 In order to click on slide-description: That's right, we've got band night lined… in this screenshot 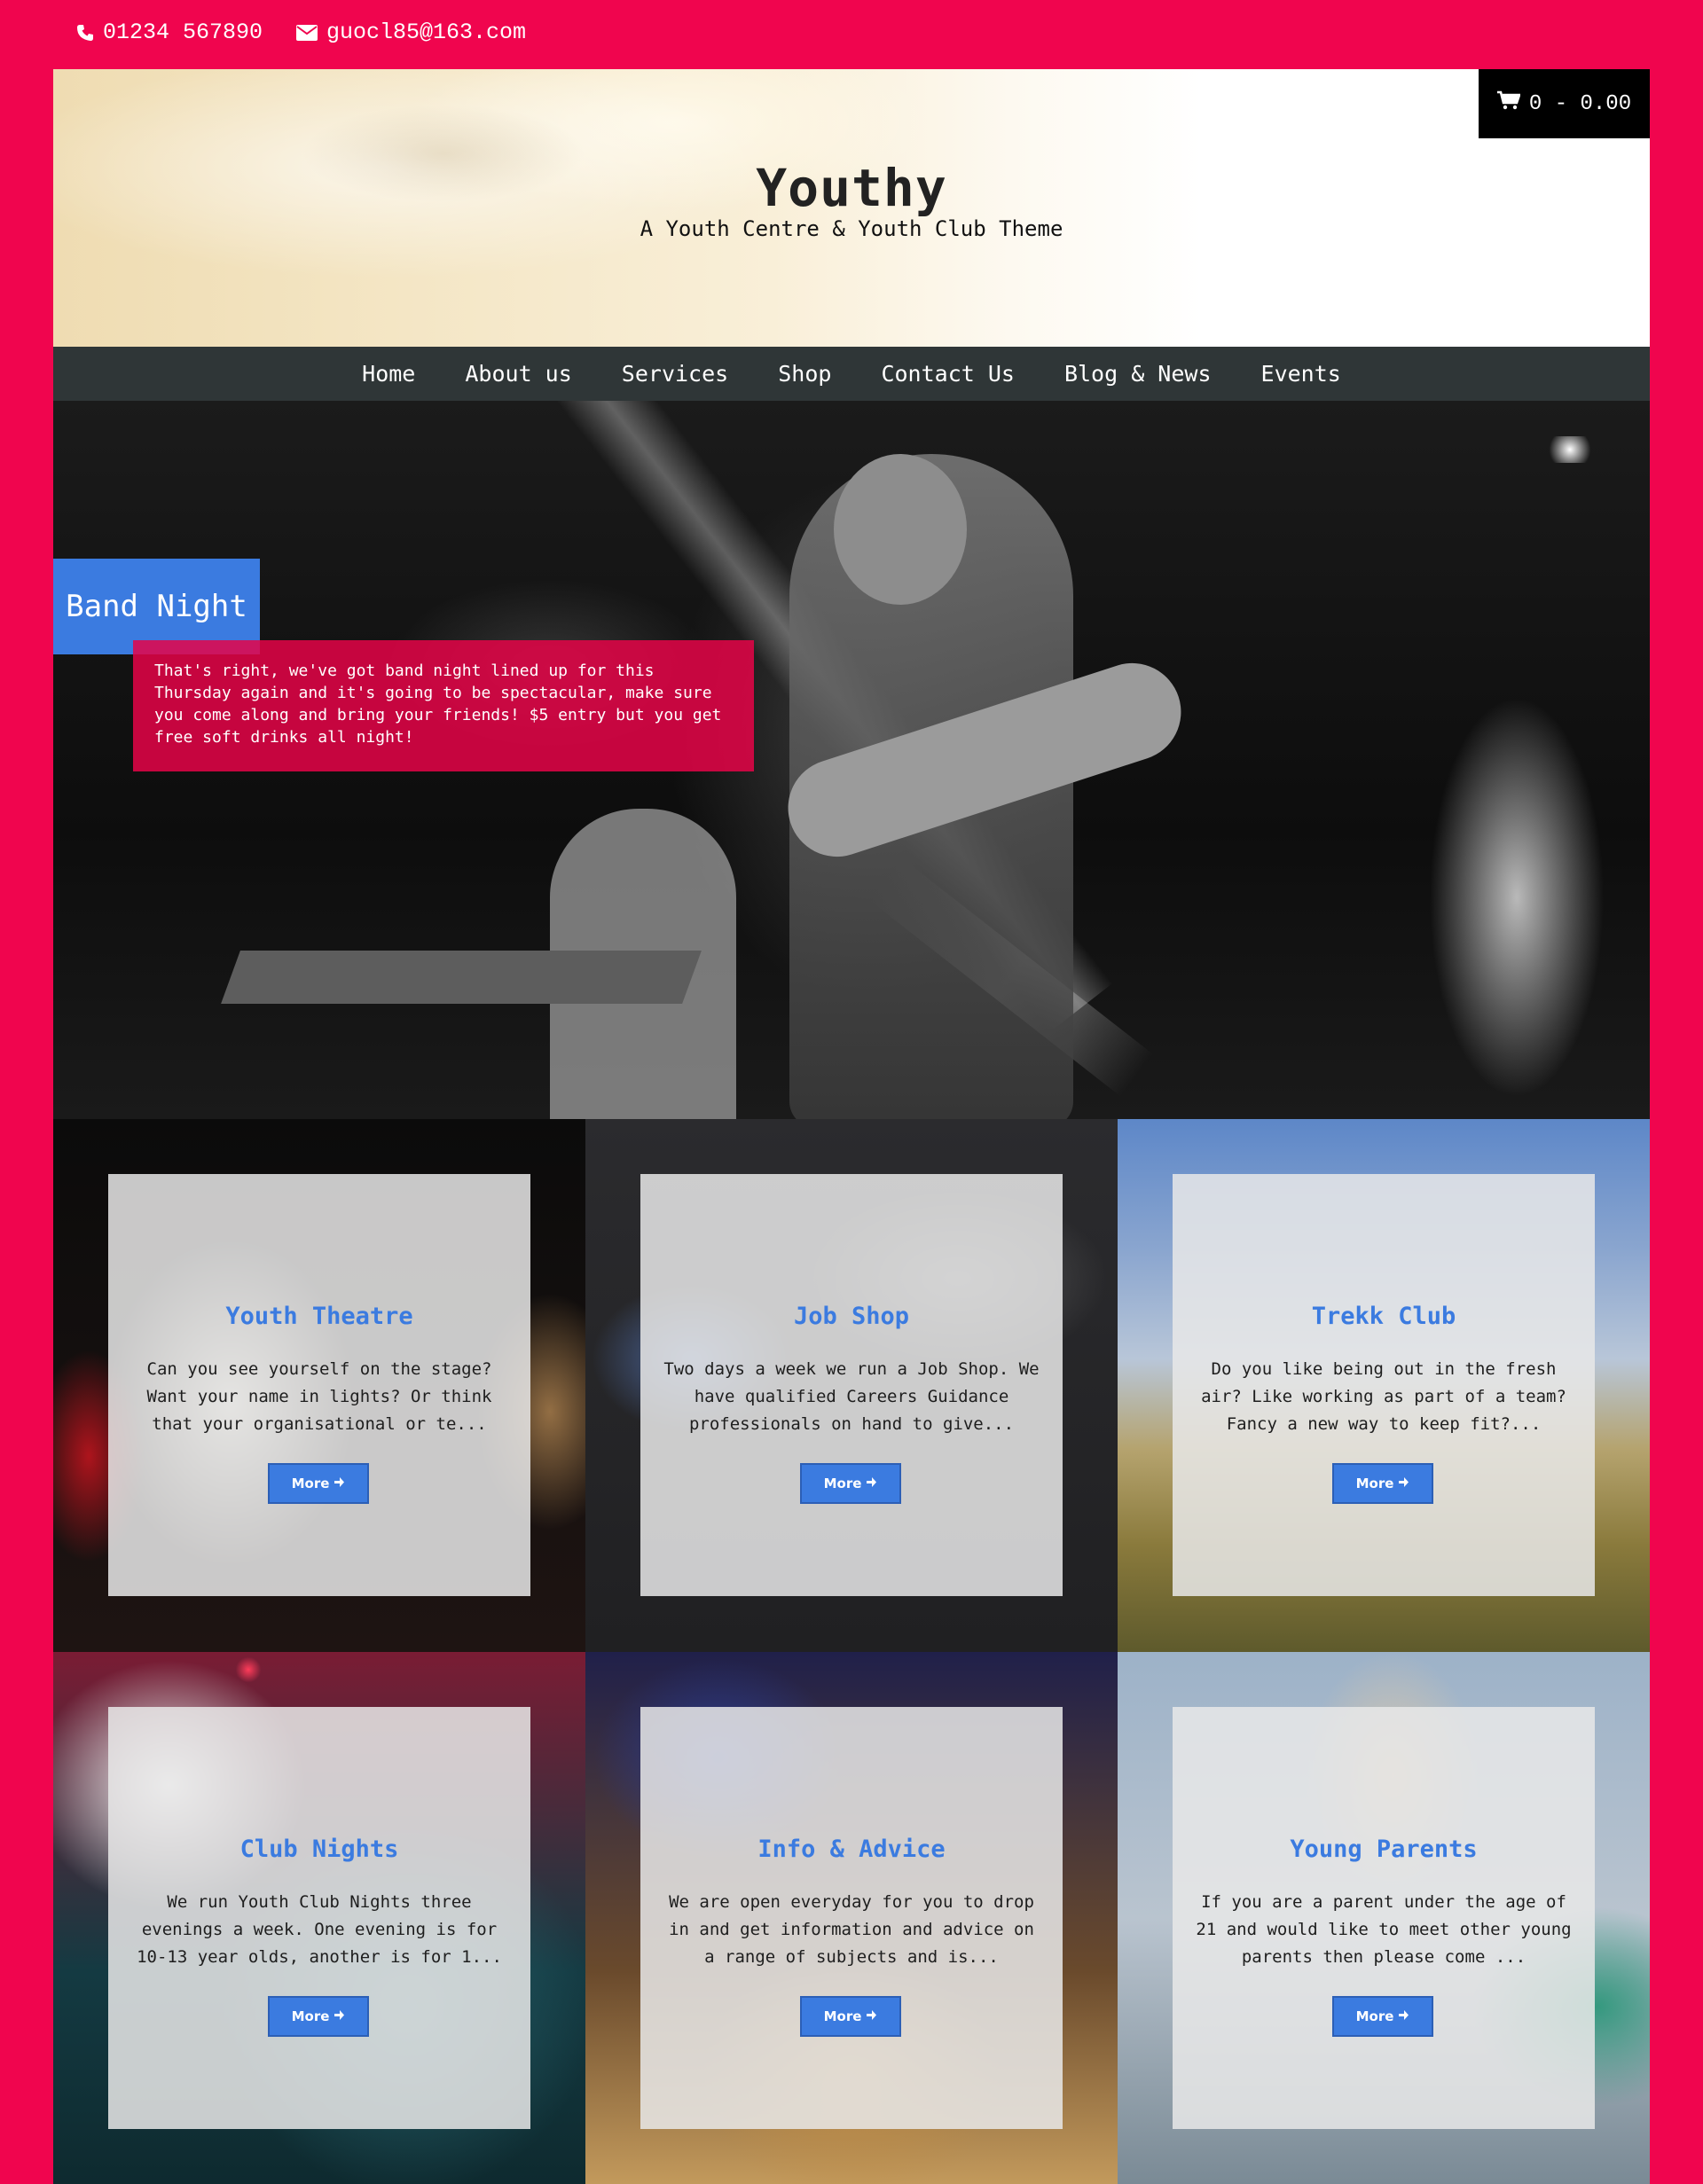, I will do `click(443, 705)`.